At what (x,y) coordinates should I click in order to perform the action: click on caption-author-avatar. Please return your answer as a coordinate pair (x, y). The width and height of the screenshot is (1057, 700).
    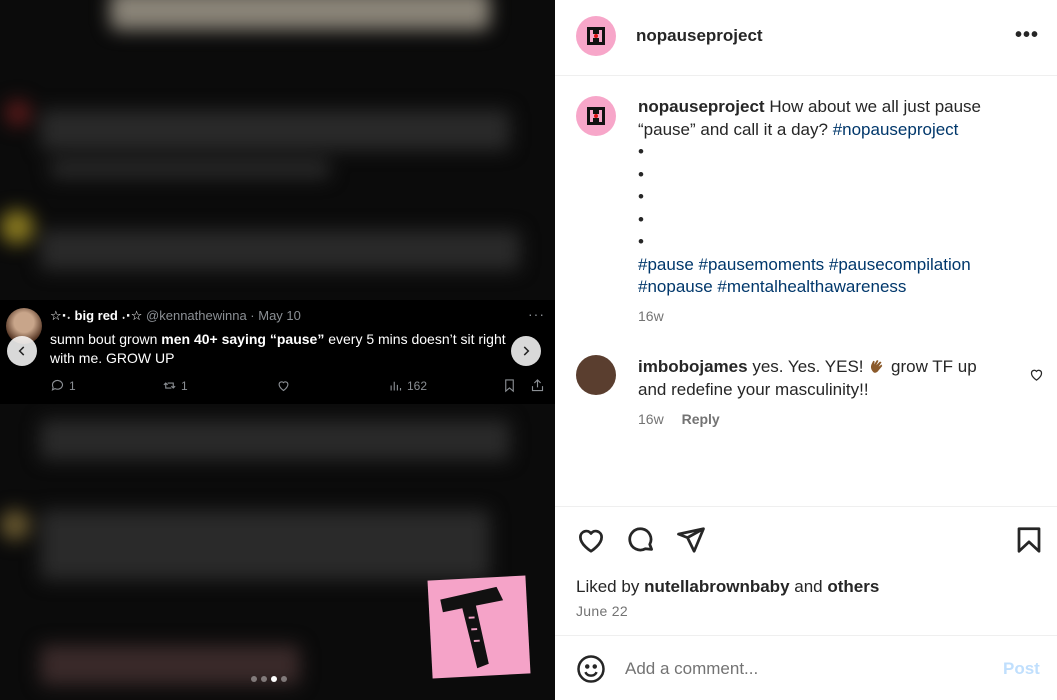
    Looking at the image, I should click on (596, 116).